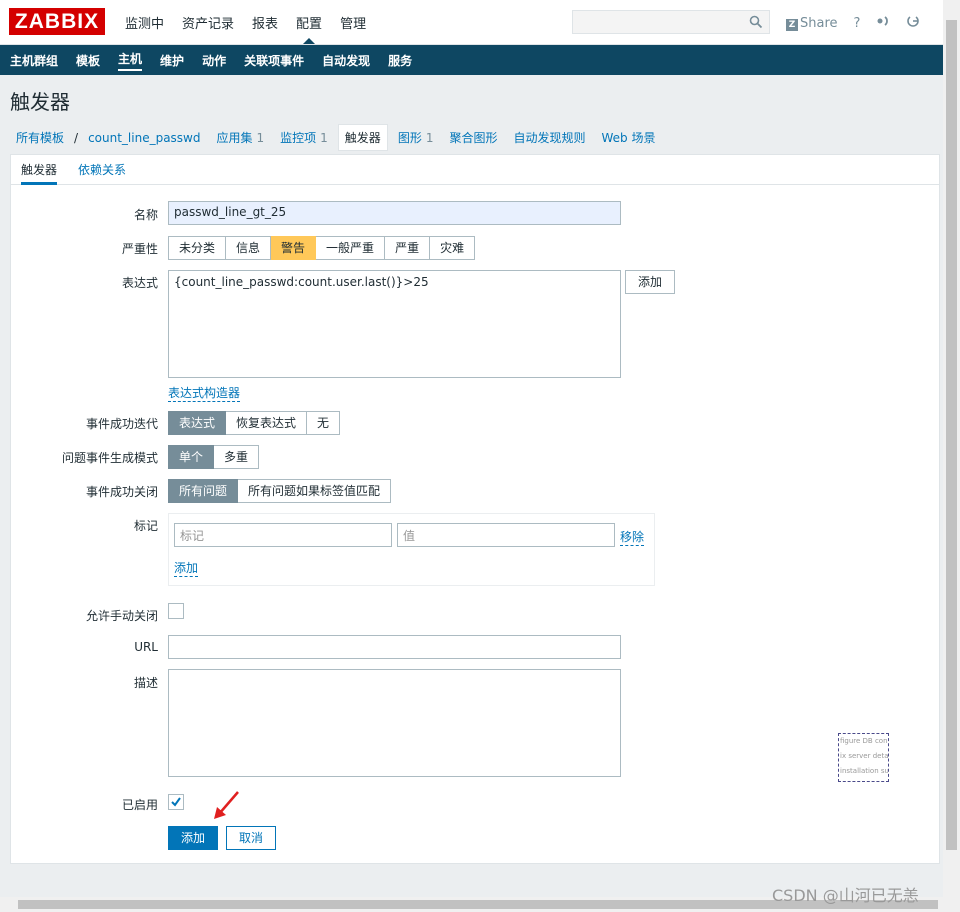 The width and height of the screenshot is (960, 912). What do you see at coordinates (237, 457) in the screenshot?
I see `problem-mode-multiple: 多重` at bounding box center [237, 457].